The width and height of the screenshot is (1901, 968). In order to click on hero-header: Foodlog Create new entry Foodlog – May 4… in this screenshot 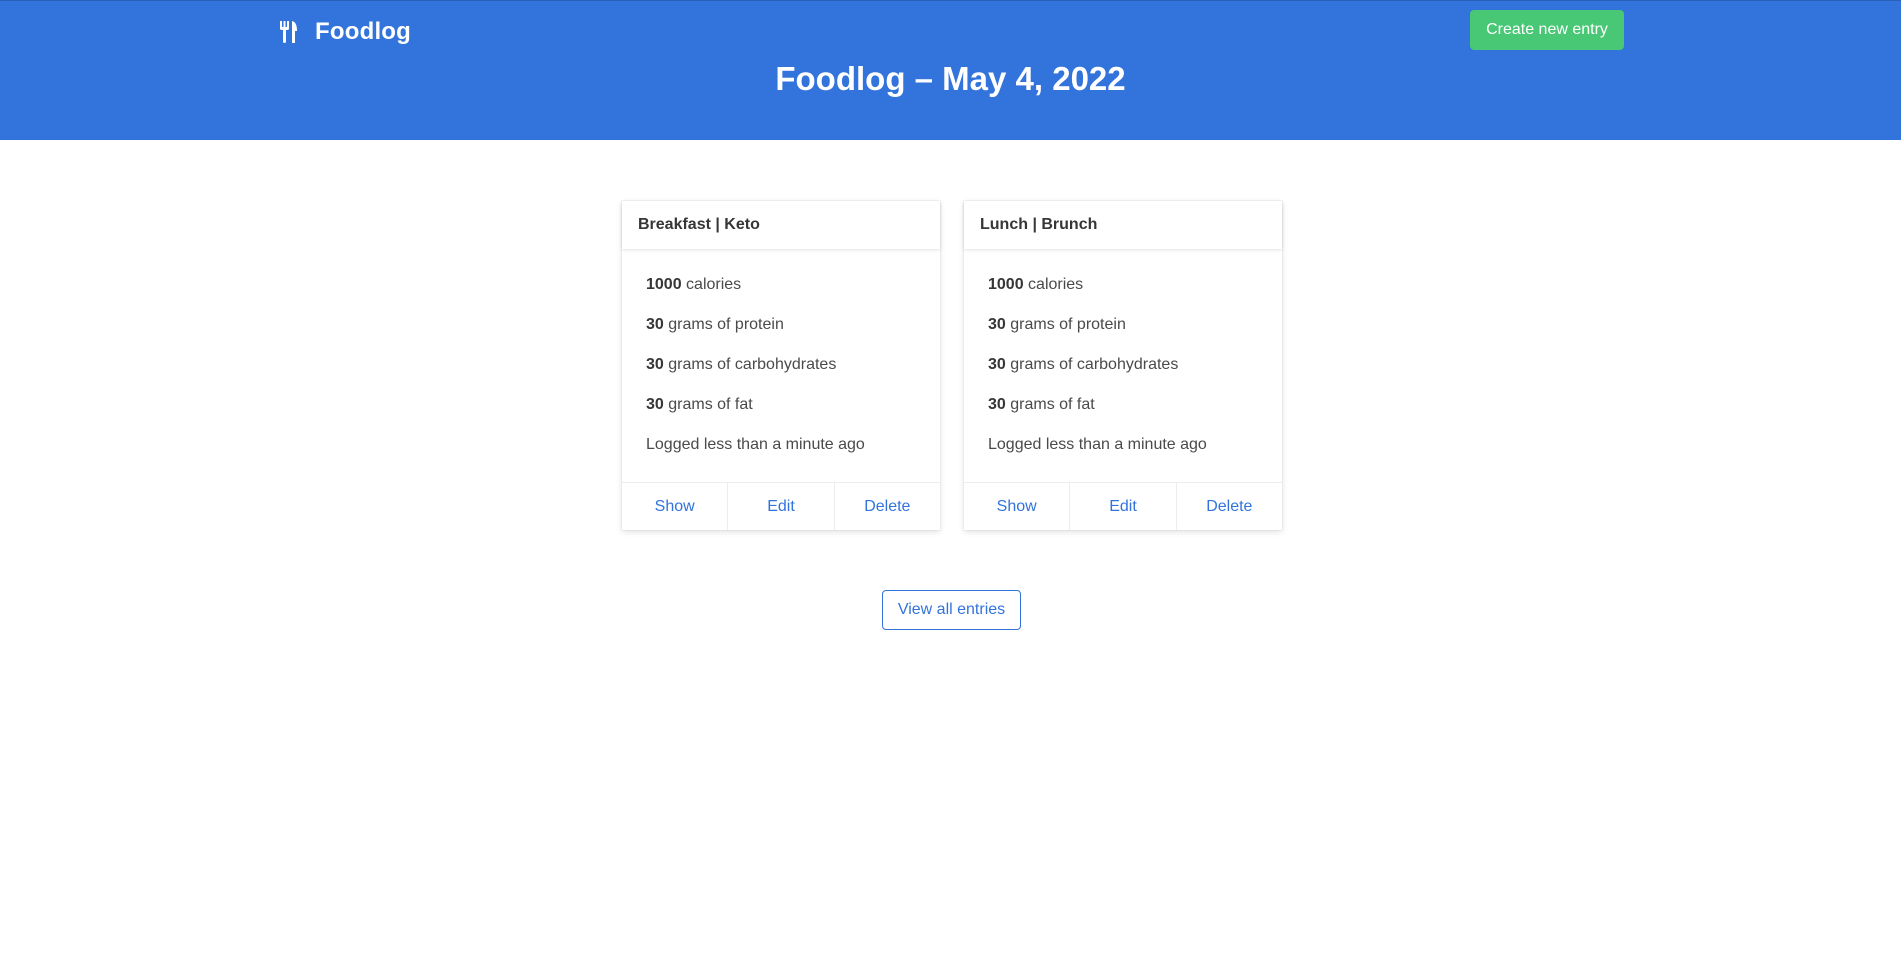, I will do `click(950, 70)`.